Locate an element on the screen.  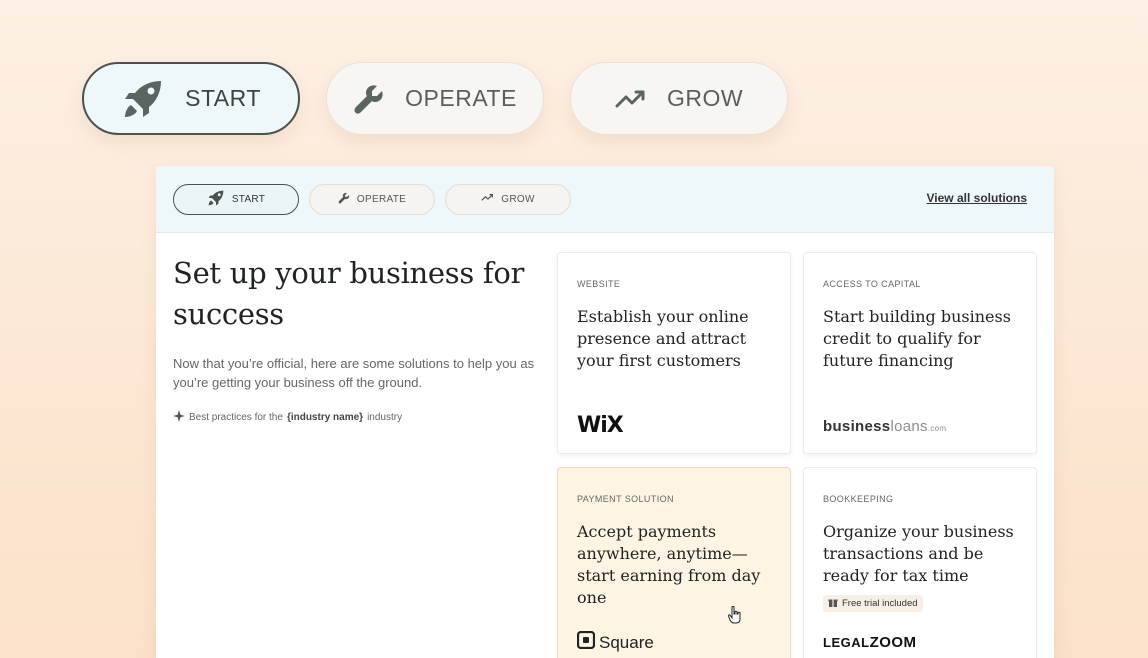
logo-part-loans: loans is located at coordinates (909, 426).